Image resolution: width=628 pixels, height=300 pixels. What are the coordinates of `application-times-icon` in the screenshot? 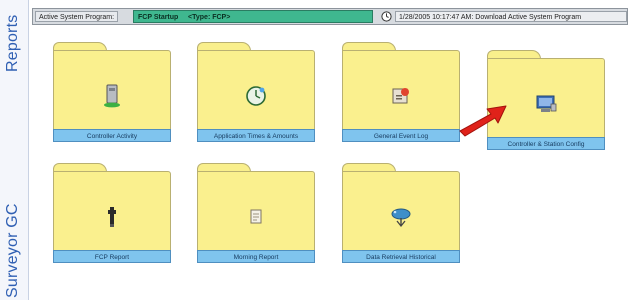 It's located at (256, 96).